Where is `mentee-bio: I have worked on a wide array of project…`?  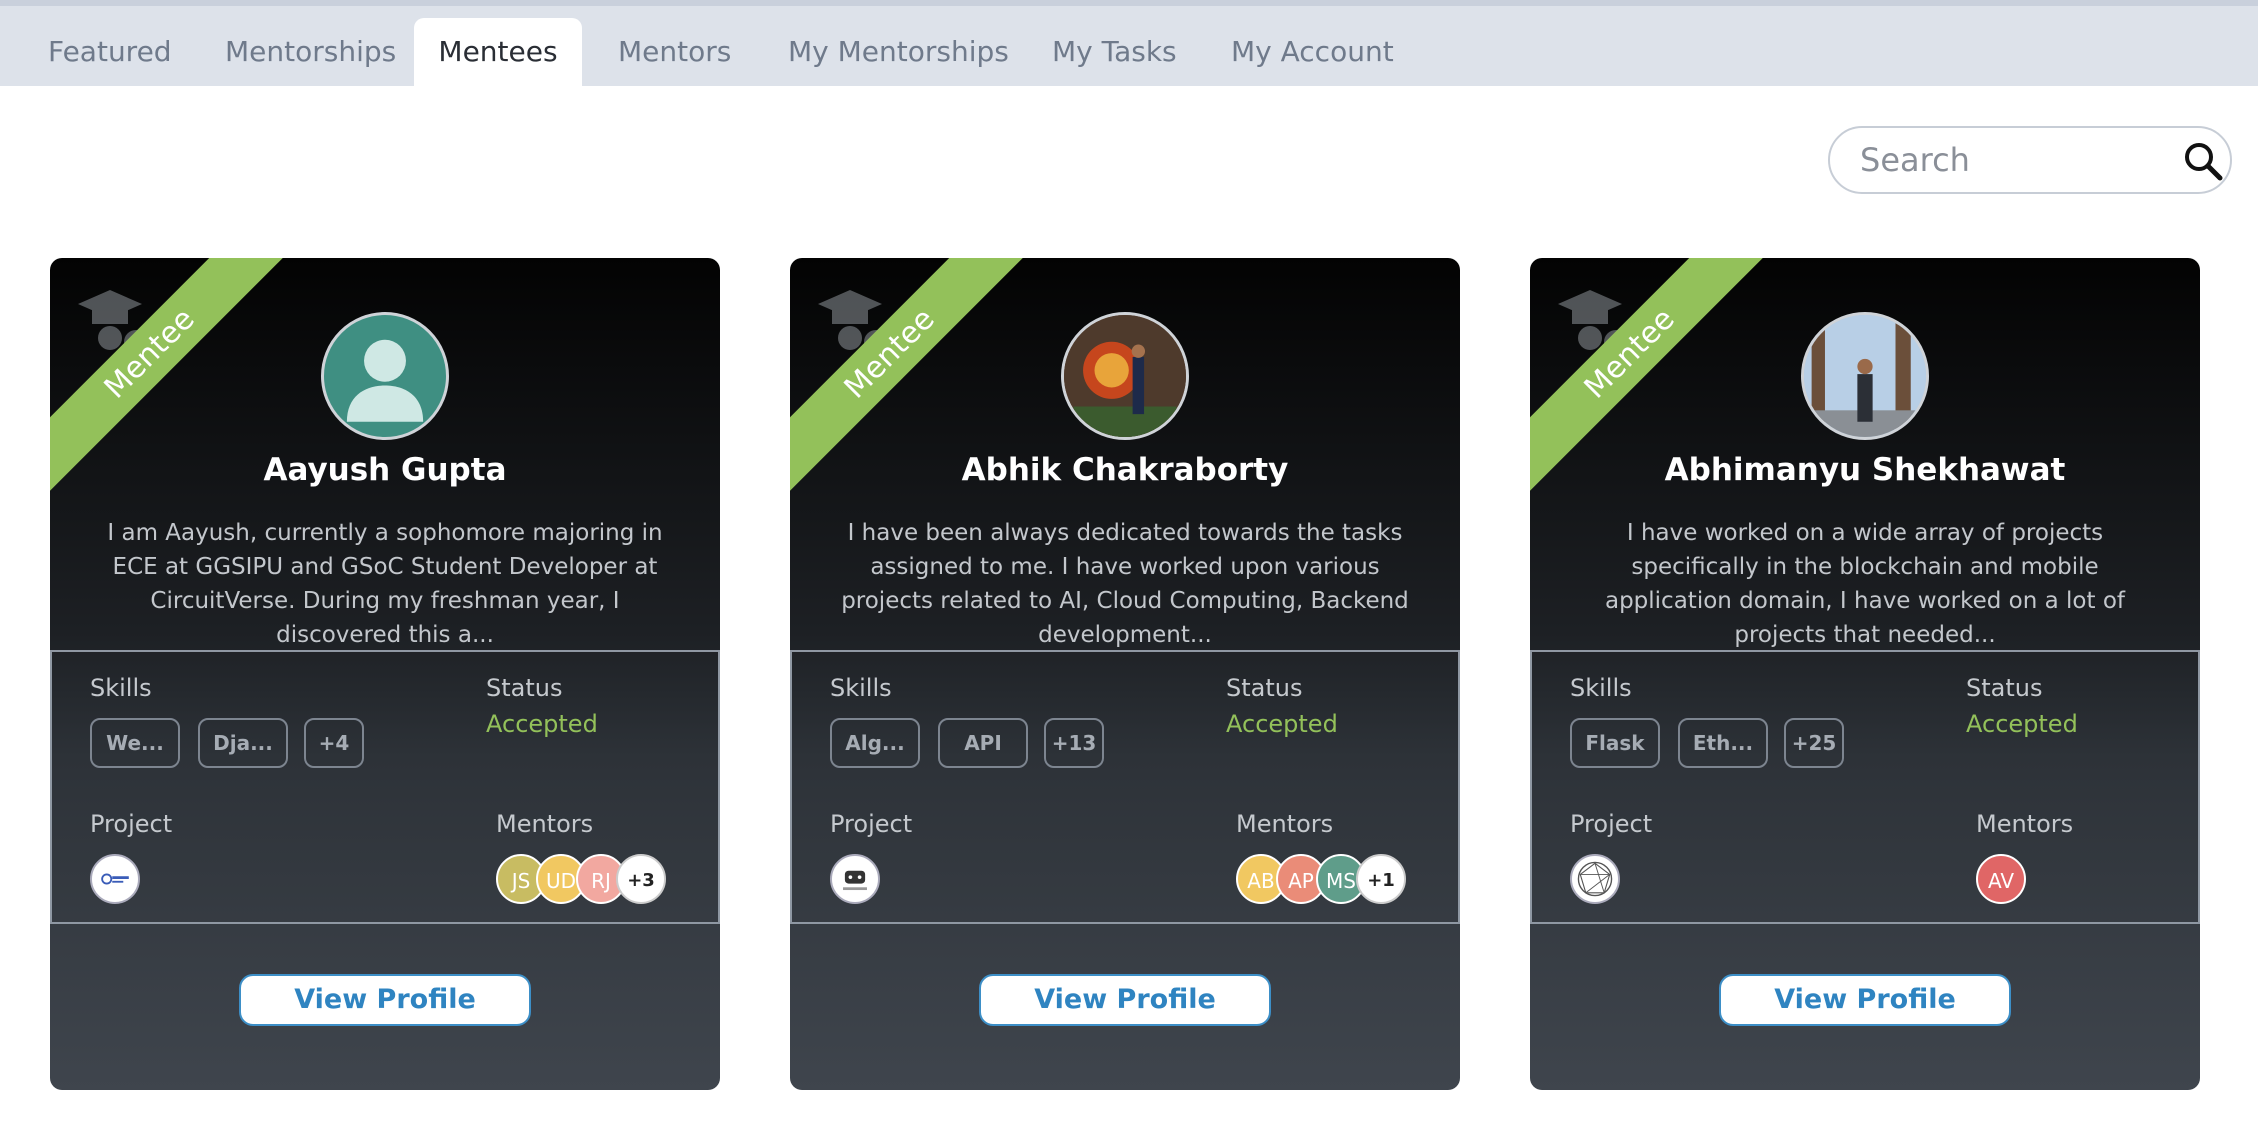
mentee-bio: I have worked on a wide array of project… is located at coordinates (1864, 584).